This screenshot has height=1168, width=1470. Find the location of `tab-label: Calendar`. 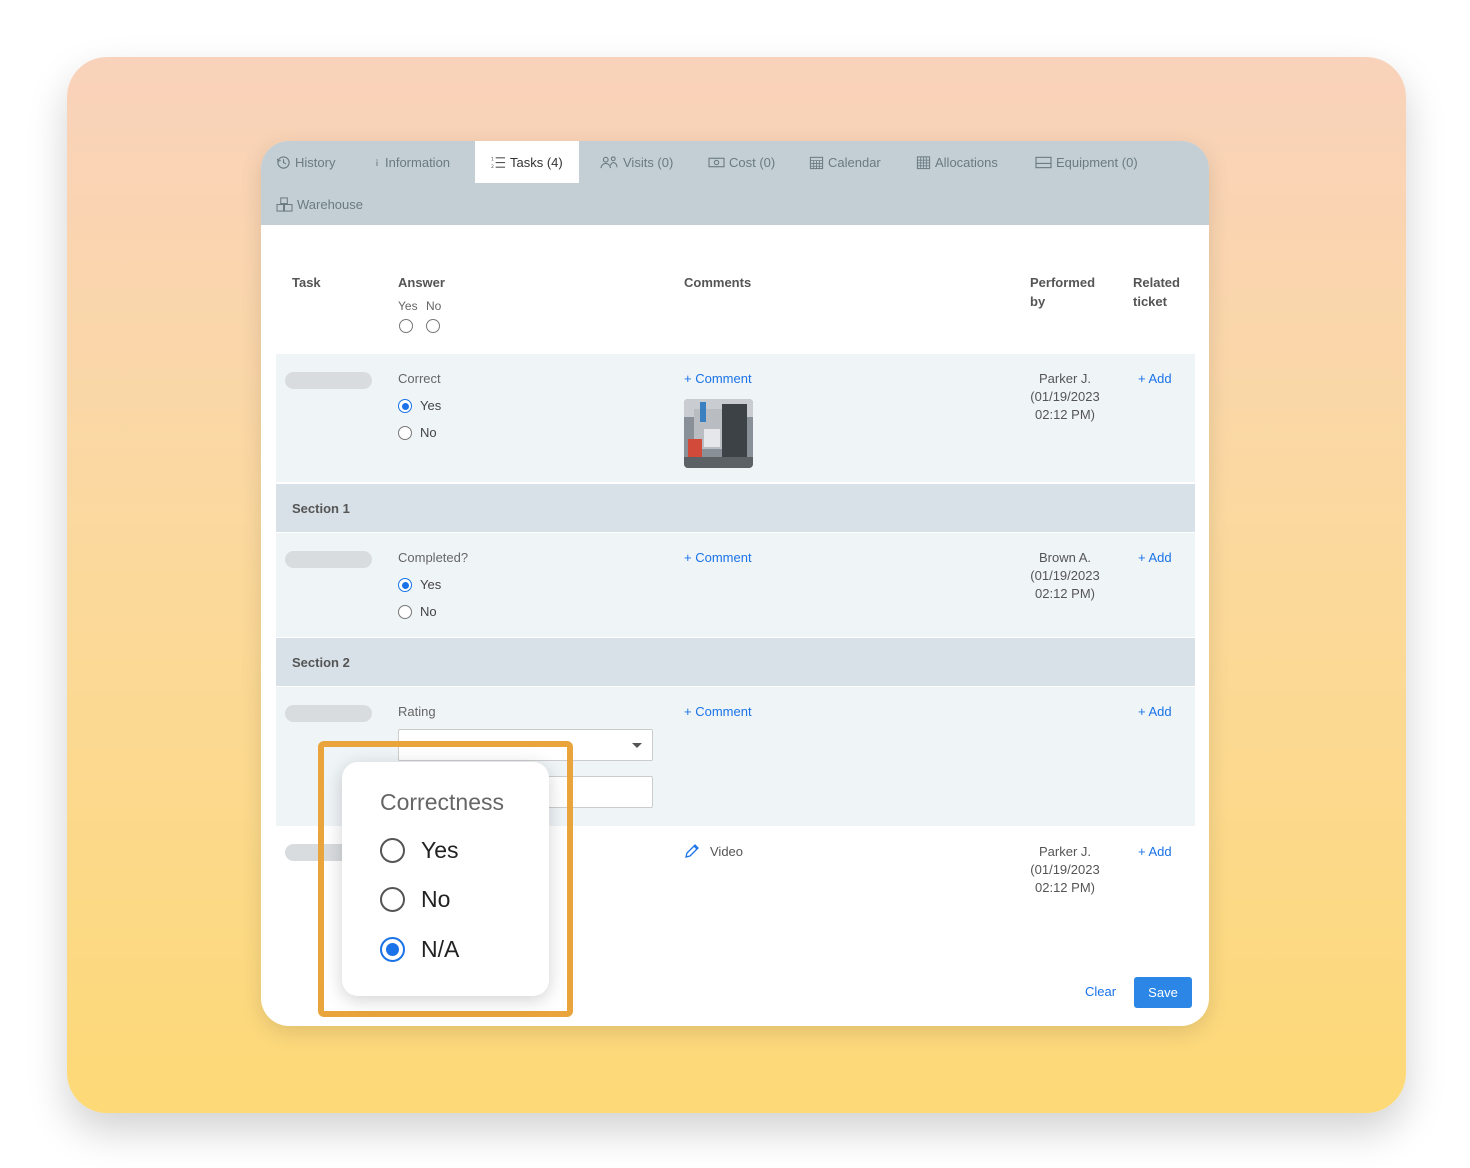

tab-label: Calendar is located at coordinates (854, 162).